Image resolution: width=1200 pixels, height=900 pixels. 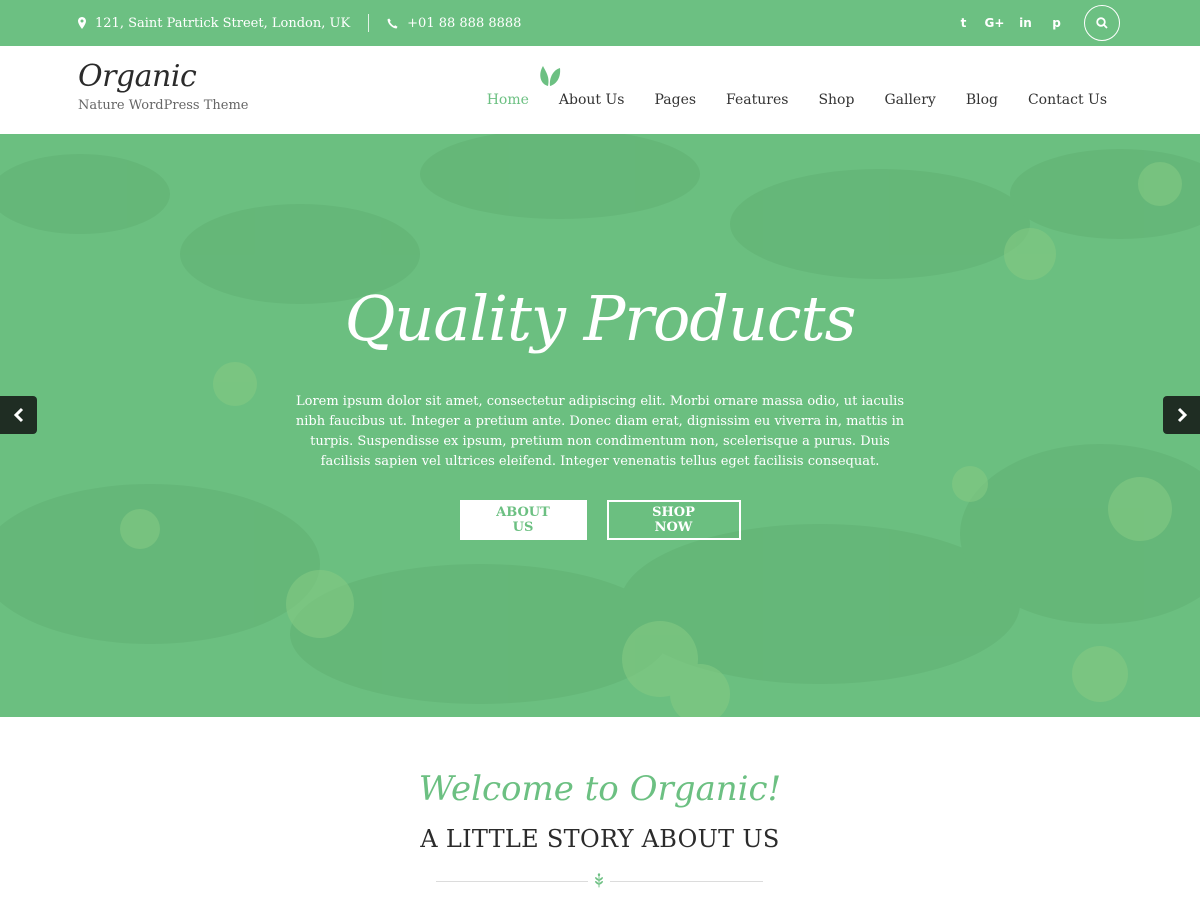 I want to click on map-marker-icon, so click(x=82, y=23).